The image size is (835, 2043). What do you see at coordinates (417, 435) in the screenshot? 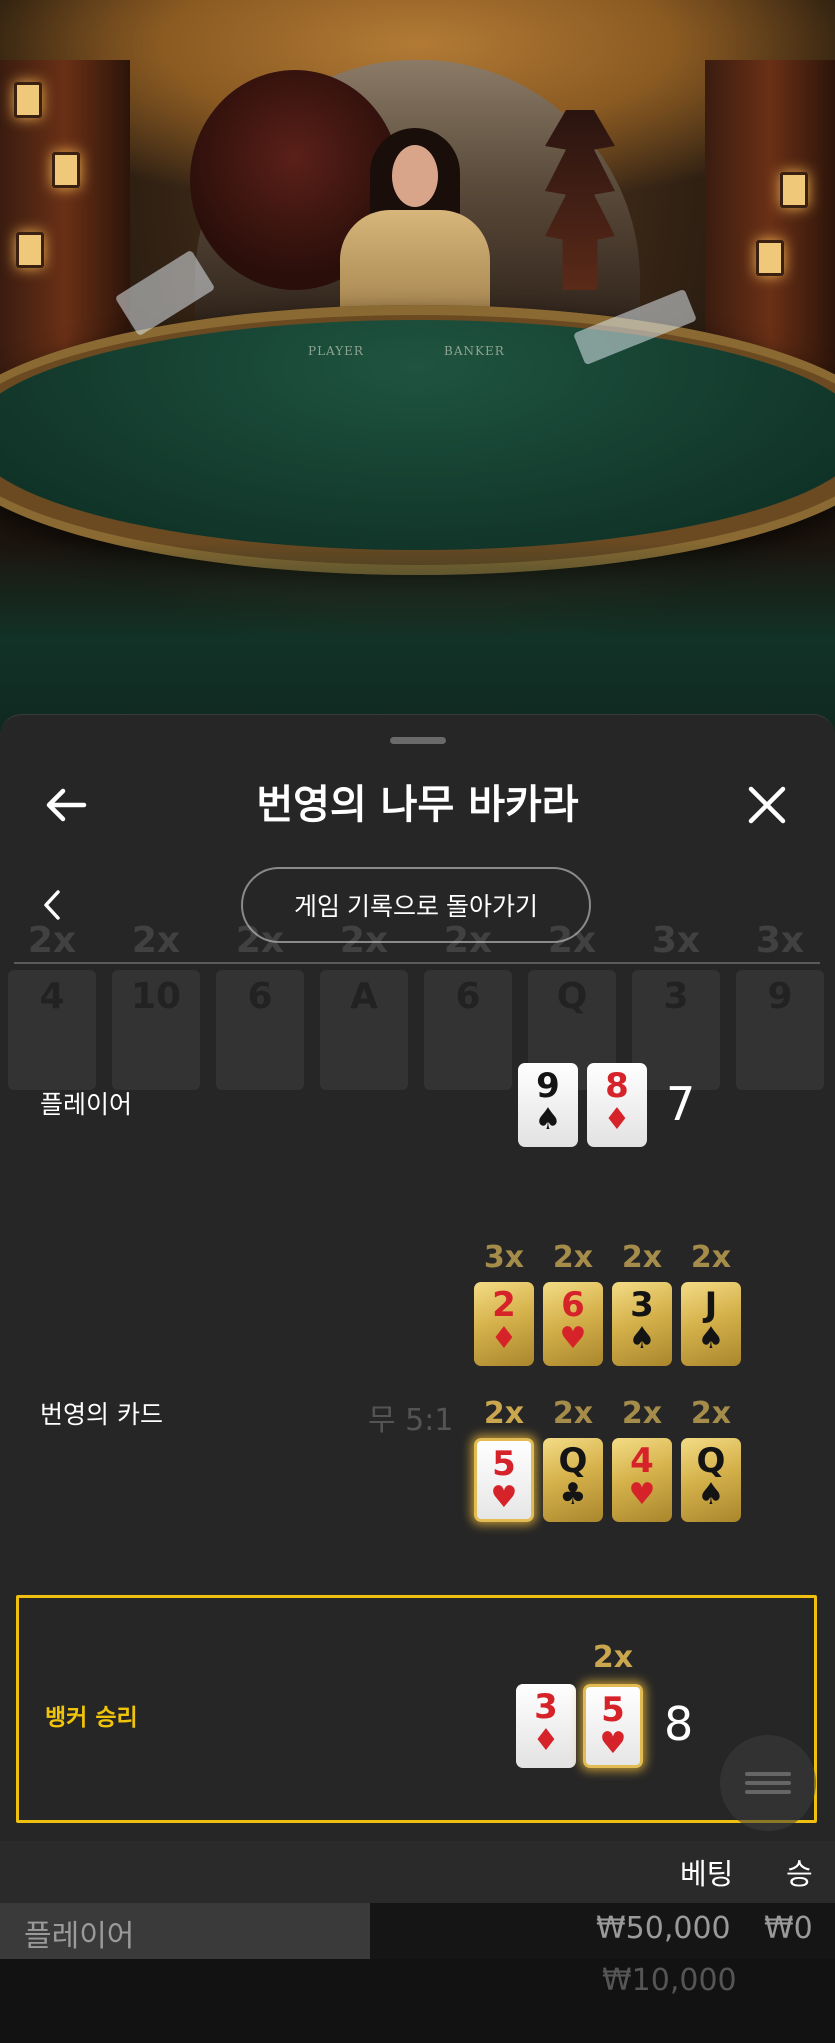
I see `table-felt` at bounding box center [417, 435].